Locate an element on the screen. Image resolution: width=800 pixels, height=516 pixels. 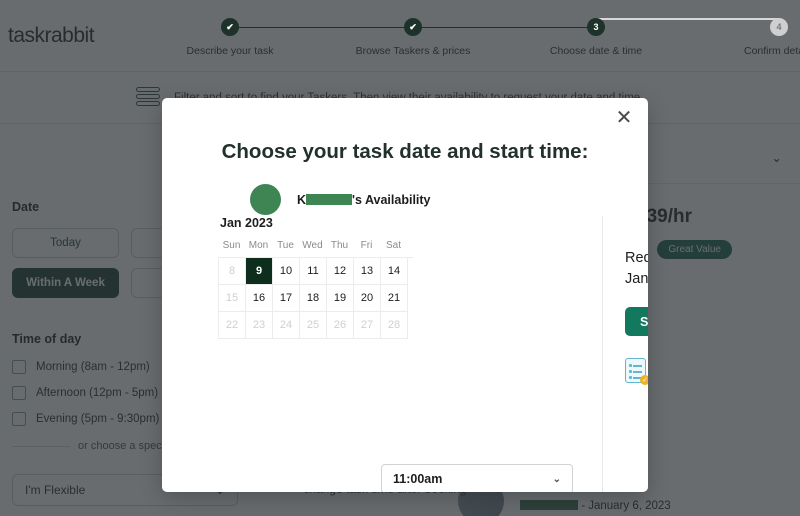
stepper-check-icon-2: ✔ is located at coordinates (413, 27).